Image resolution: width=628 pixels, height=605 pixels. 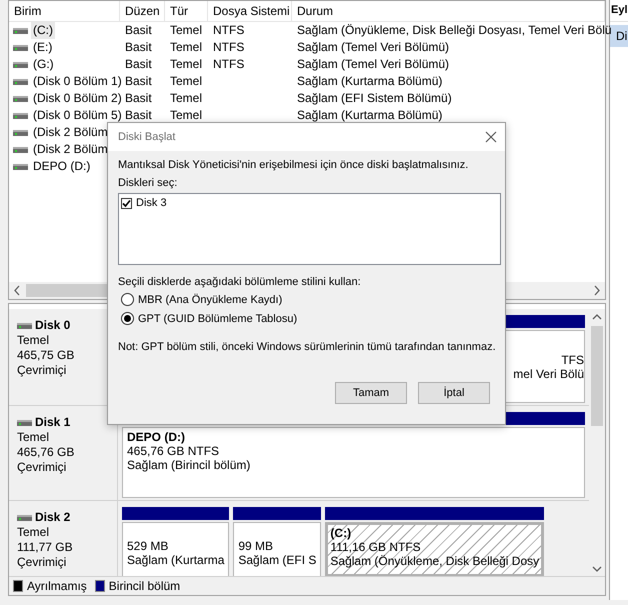 What do you see at coordinates (151, 203) in the screenshot?
I see `checkbox-label: Disk 3` at bounding box center [151, 203].